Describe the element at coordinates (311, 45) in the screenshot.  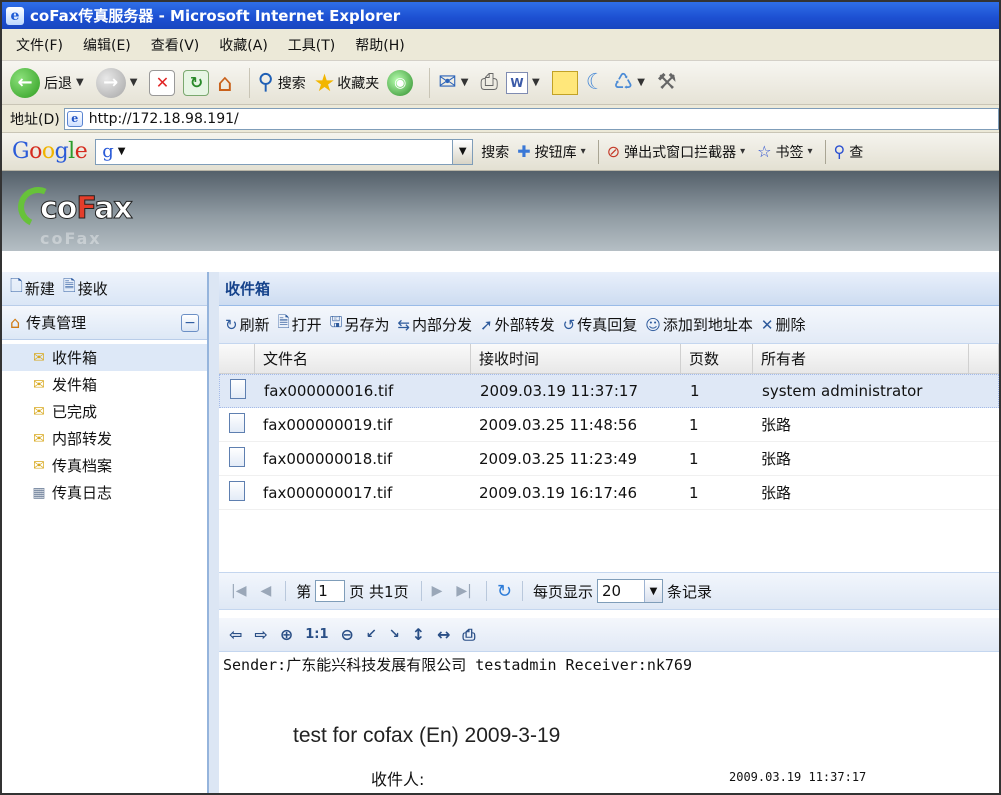
I see `menu-tools: 工具(T)` at that location.